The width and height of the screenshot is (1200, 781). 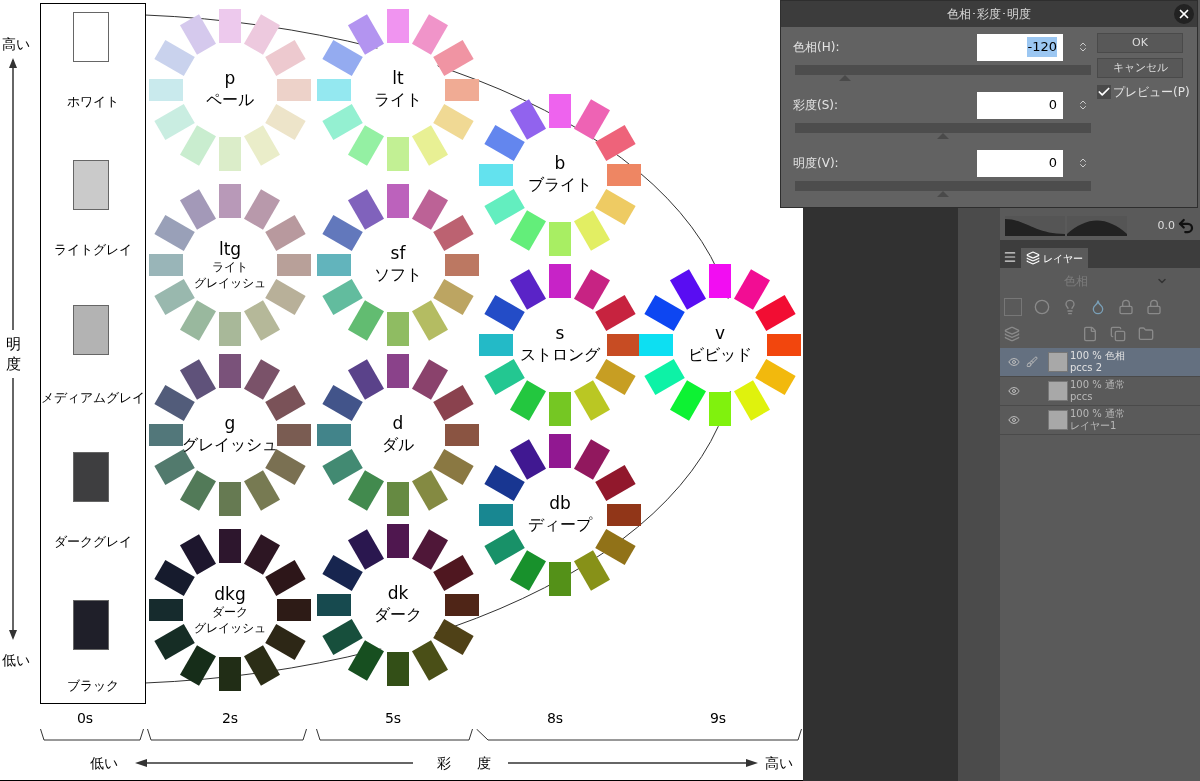 I want to click on swatch-label: メディアムグレイ, so click(x=93, y=398).